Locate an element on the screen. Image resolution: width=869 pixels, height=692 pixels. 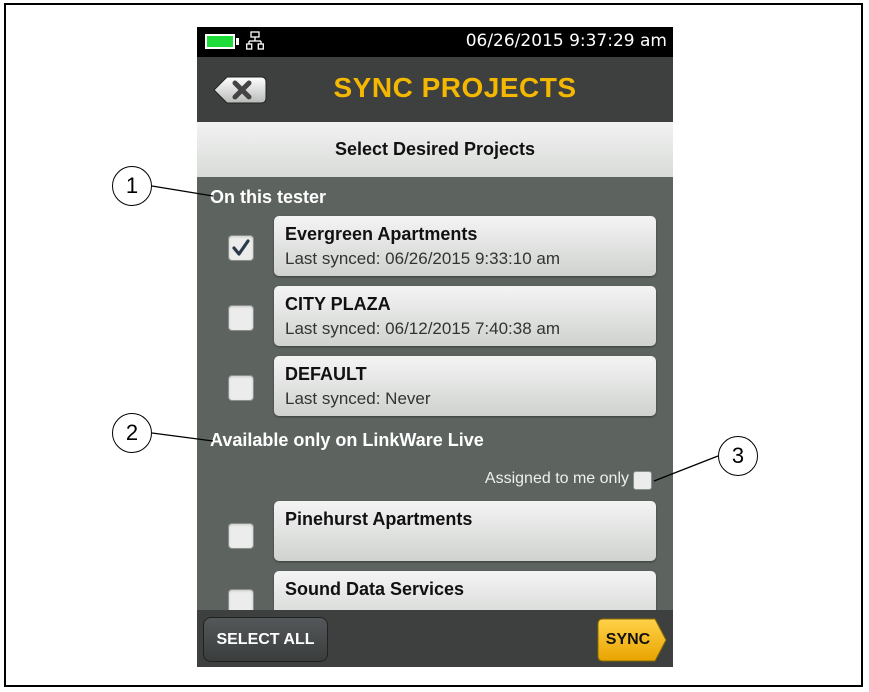
callout-2: 2 is located at coordinates (132, 433).